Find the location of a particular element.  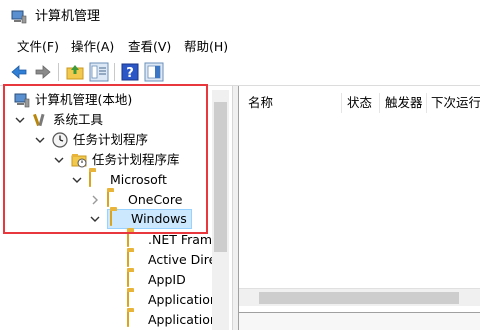

tree-item-dotnet-framework: .NET Frame is located at coordinates (173, 240).